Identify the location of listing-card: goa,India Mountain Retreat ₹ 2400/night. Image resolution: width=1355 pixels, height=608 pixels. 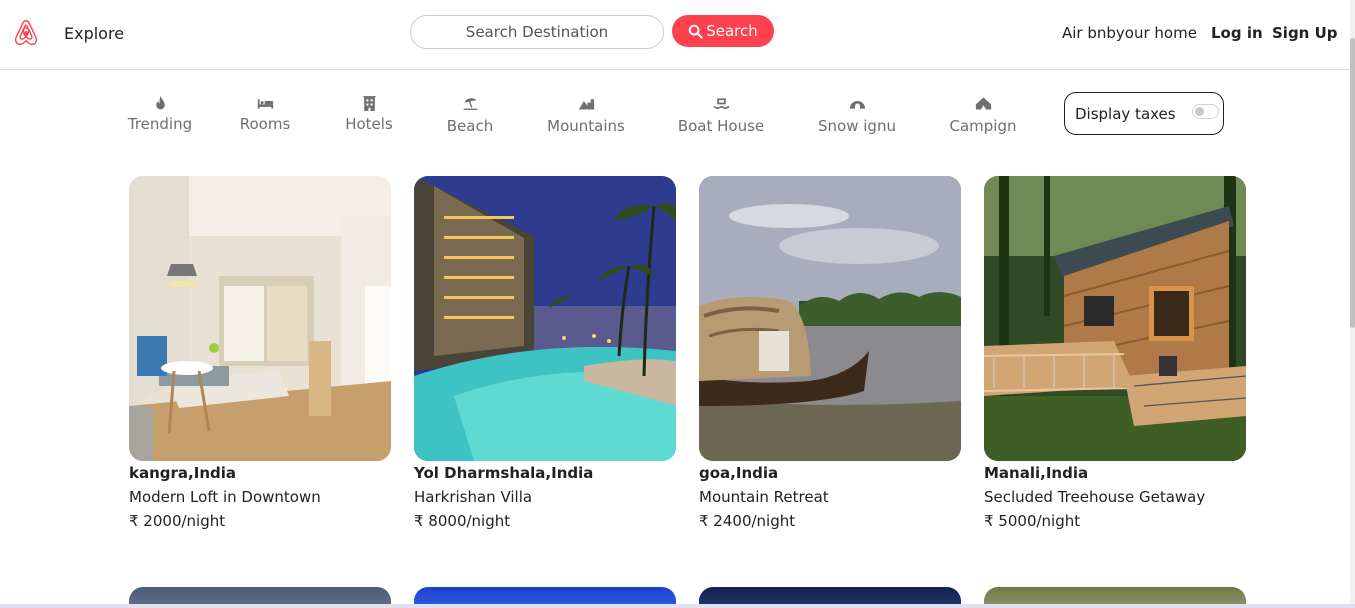
(830, 354).